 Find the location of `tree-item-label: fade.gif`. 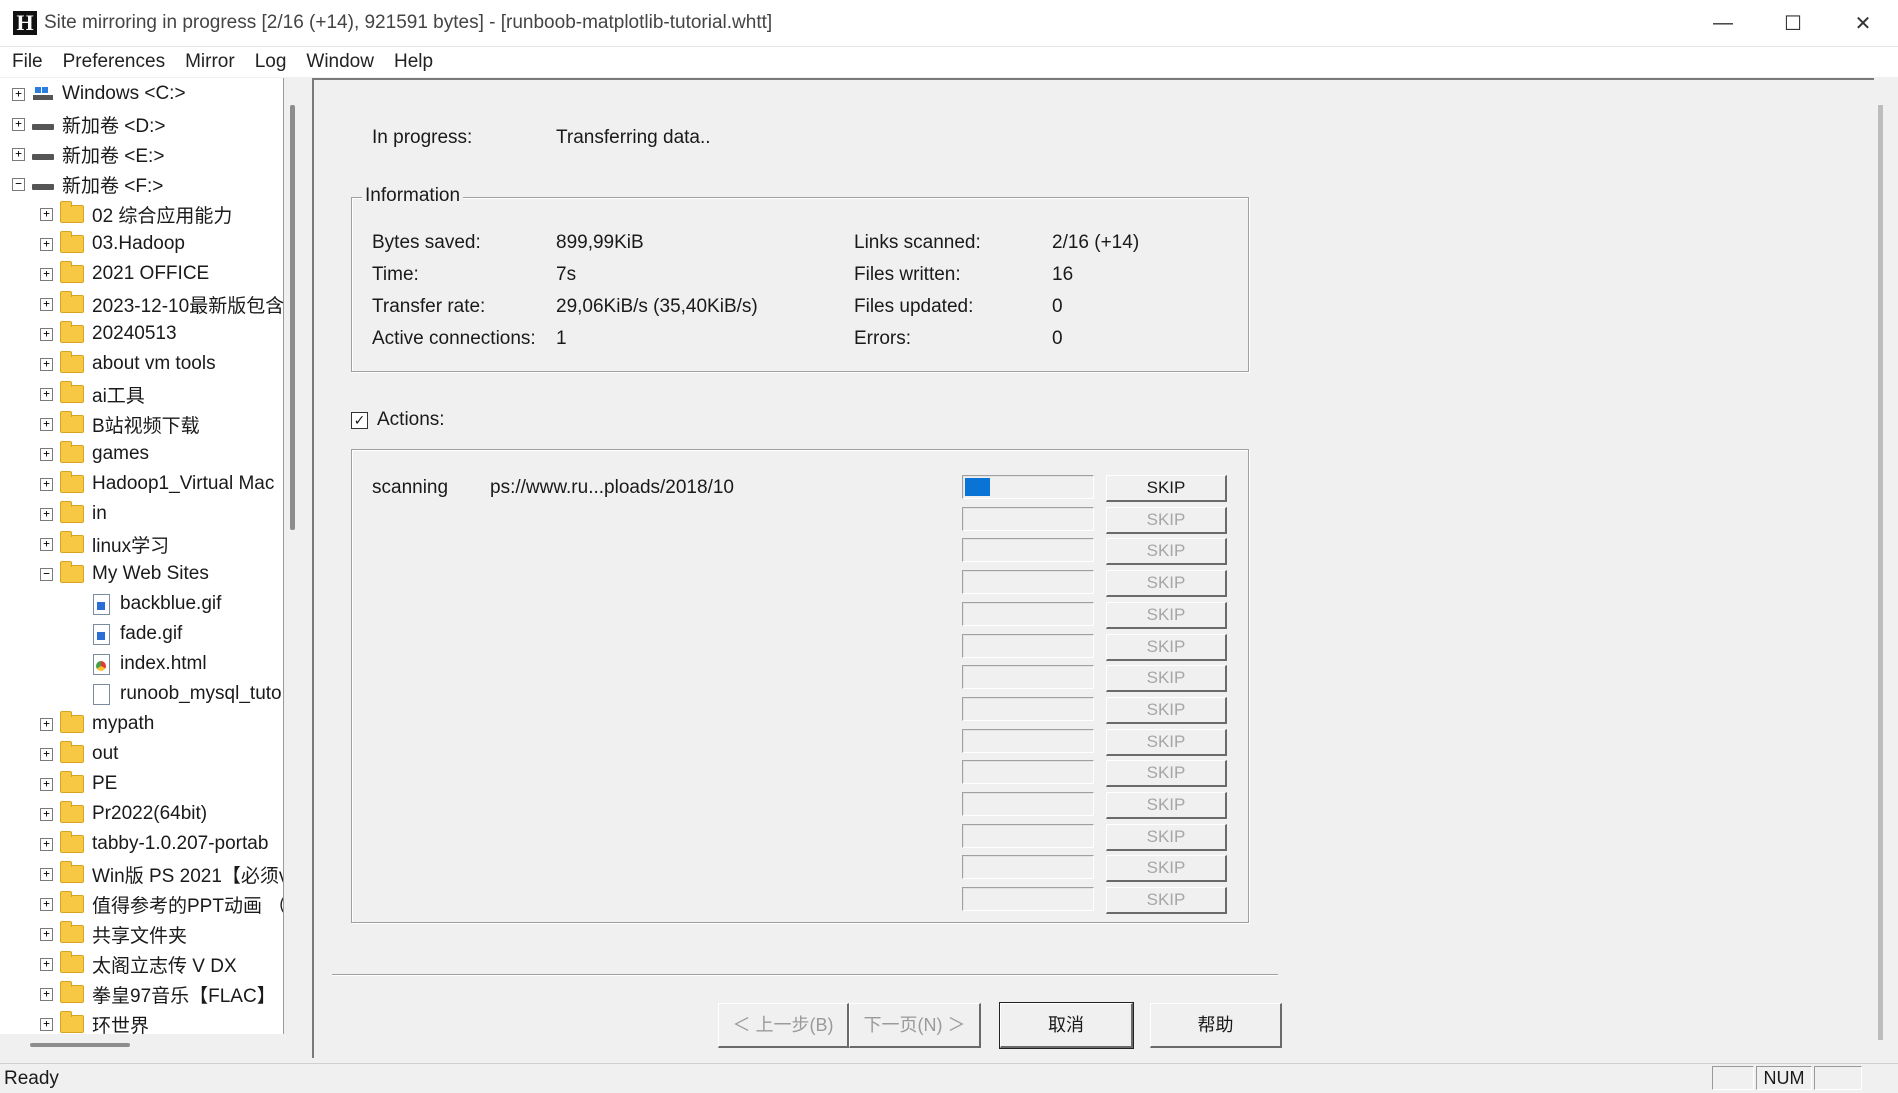

tree-item-label: fade.gif is located at coordinates (151, 633).